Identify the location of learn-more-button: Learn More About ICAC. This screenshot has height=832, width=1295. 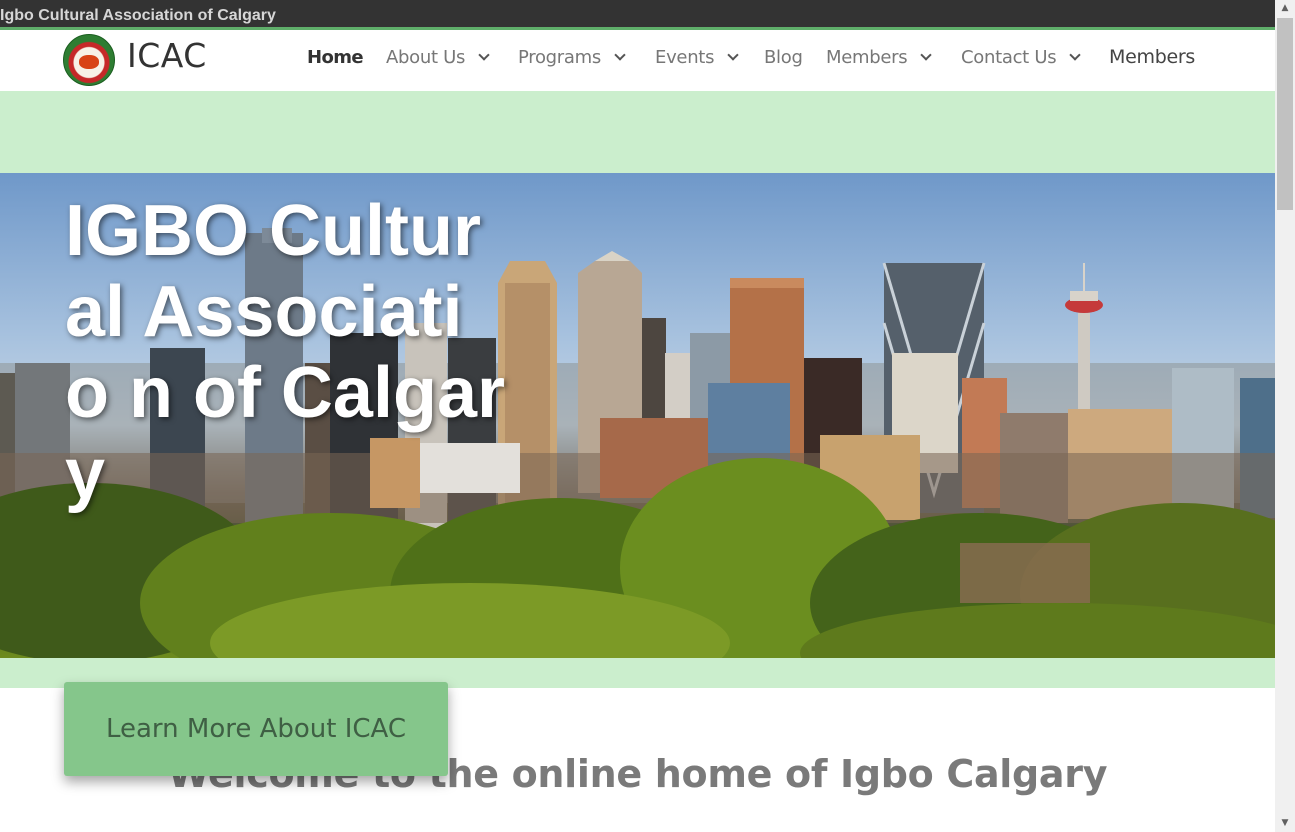
(256, 729).